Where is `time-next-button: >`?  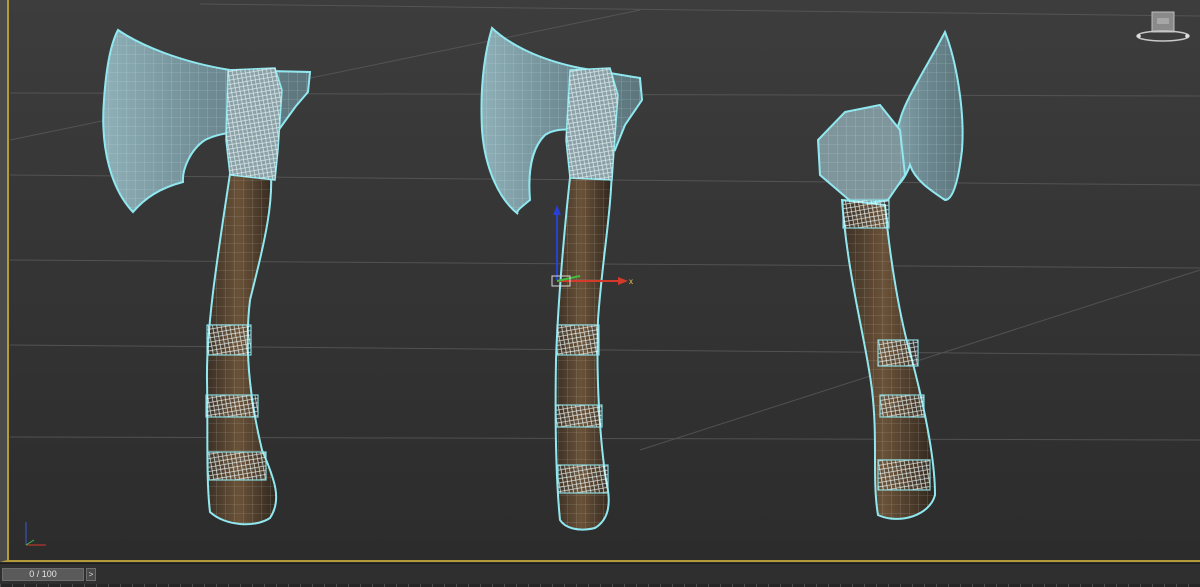 time-next-button: > is located at coordinates (91, 574).